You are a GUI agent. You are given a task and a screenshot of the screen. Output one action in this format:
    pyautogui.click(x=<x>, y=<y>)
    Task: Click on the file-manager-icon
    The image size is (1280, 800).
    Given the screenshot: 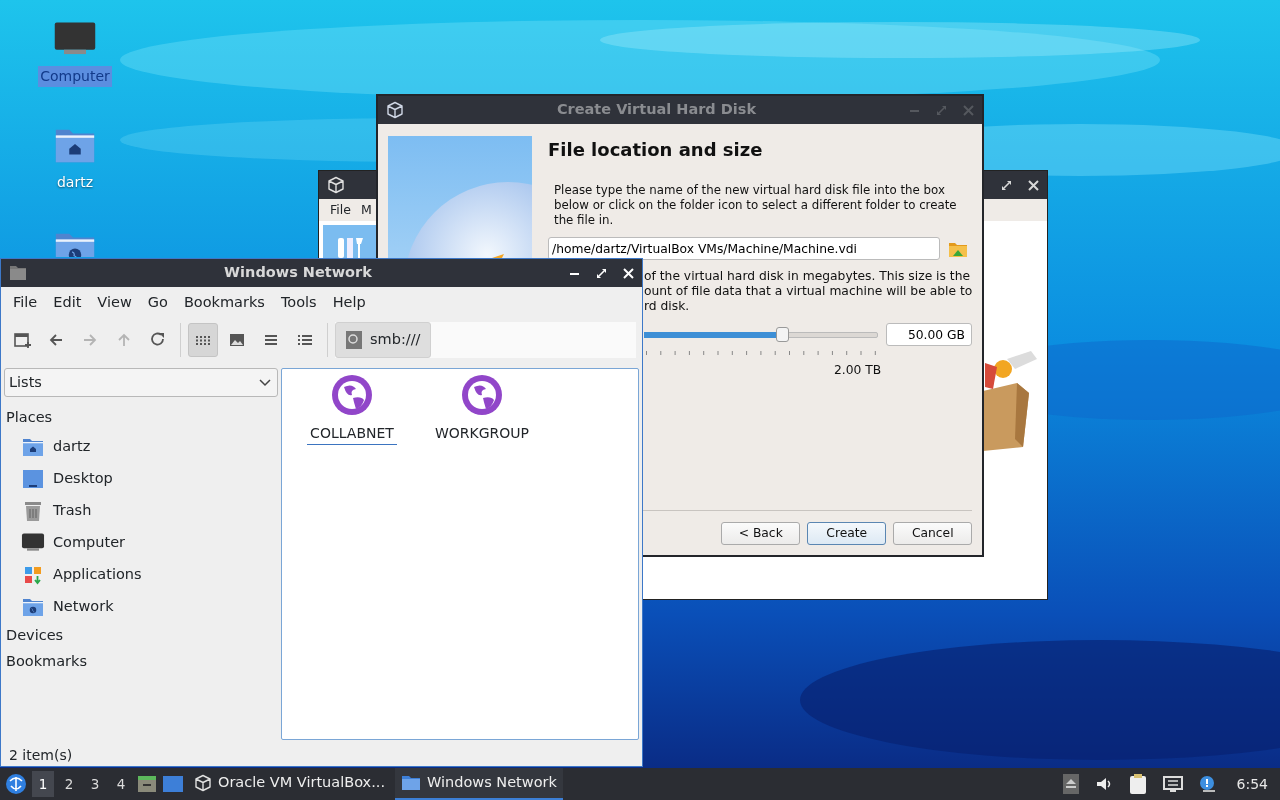 What is the action you would take?
    pyautogui.click(x=147, y=784)
    